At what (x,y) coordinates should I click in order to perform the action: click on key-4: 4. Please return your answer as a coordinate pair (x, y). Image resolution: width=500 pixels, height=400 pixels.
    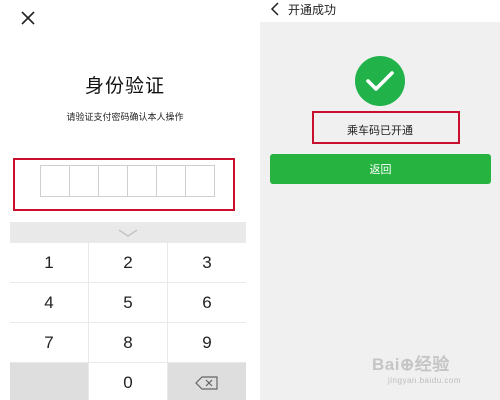
    Looking at the image, I should click on (49, 302).